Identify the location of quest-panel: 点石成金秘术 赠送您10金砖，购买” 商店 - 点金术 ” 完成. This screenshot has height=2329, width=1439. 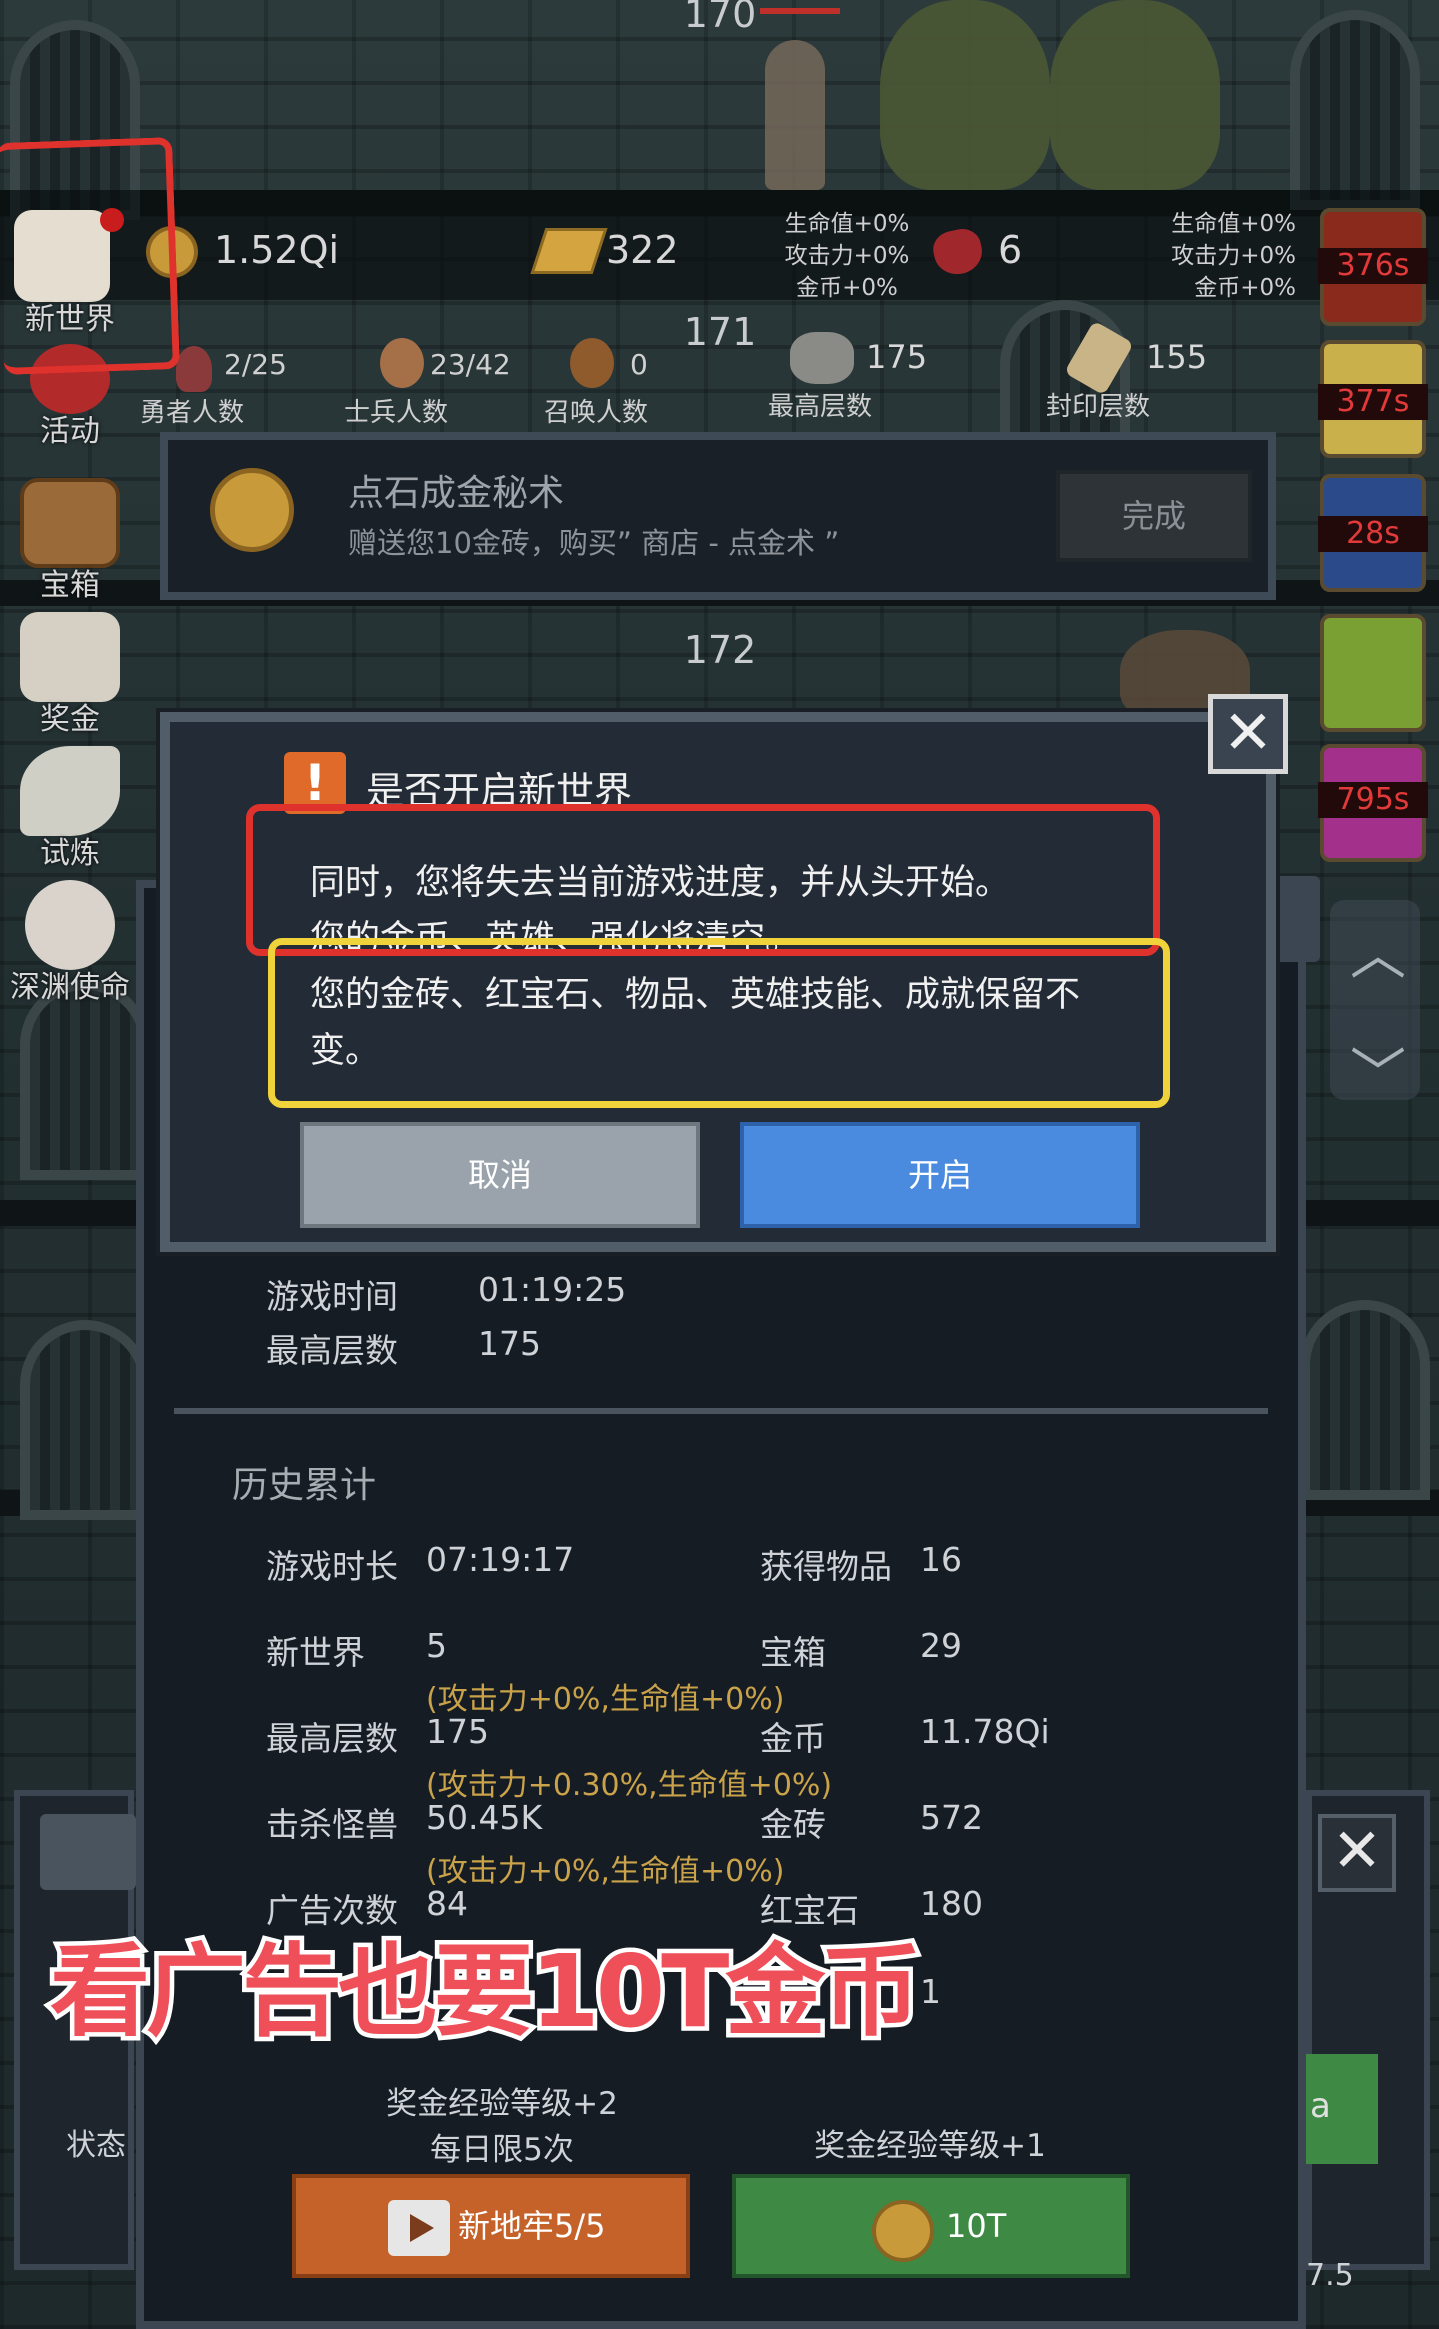
(718, 516).